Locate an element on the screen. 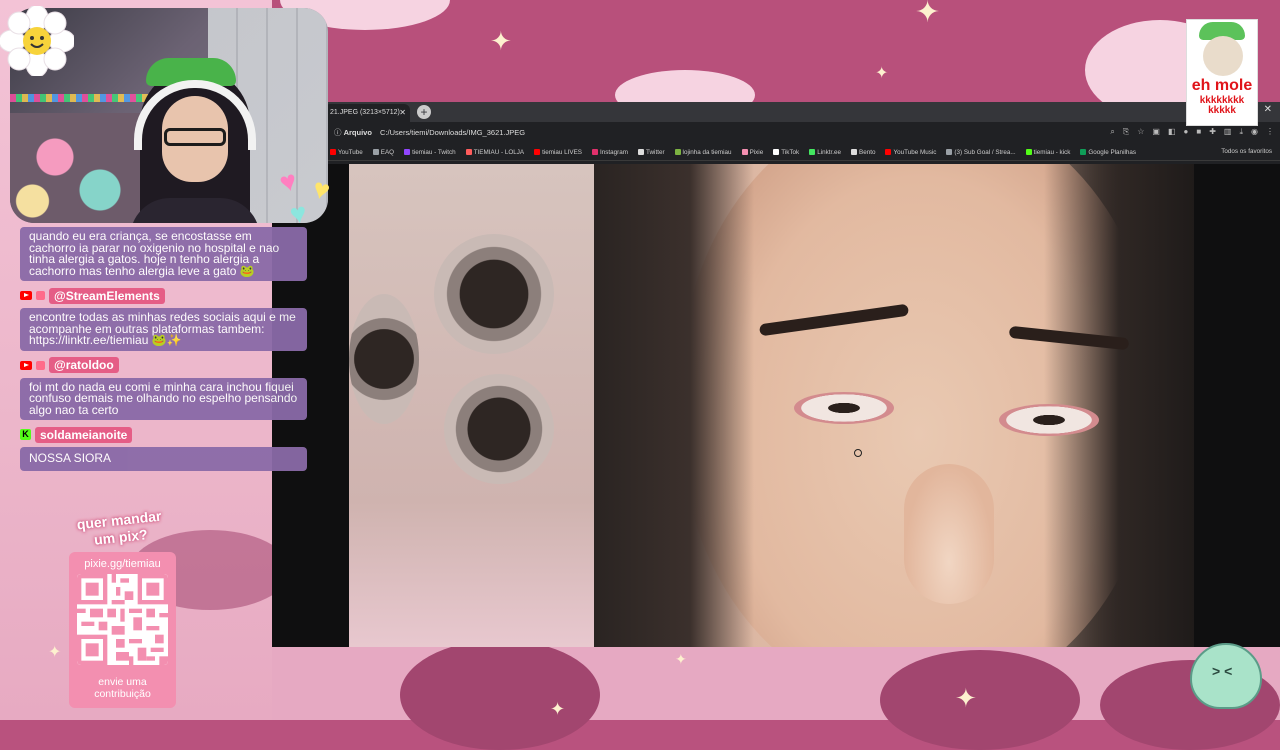 This screenshot has height=750, width=1280. bookmark-item: tiemiau - kick is located at coordinates (1048, 152).